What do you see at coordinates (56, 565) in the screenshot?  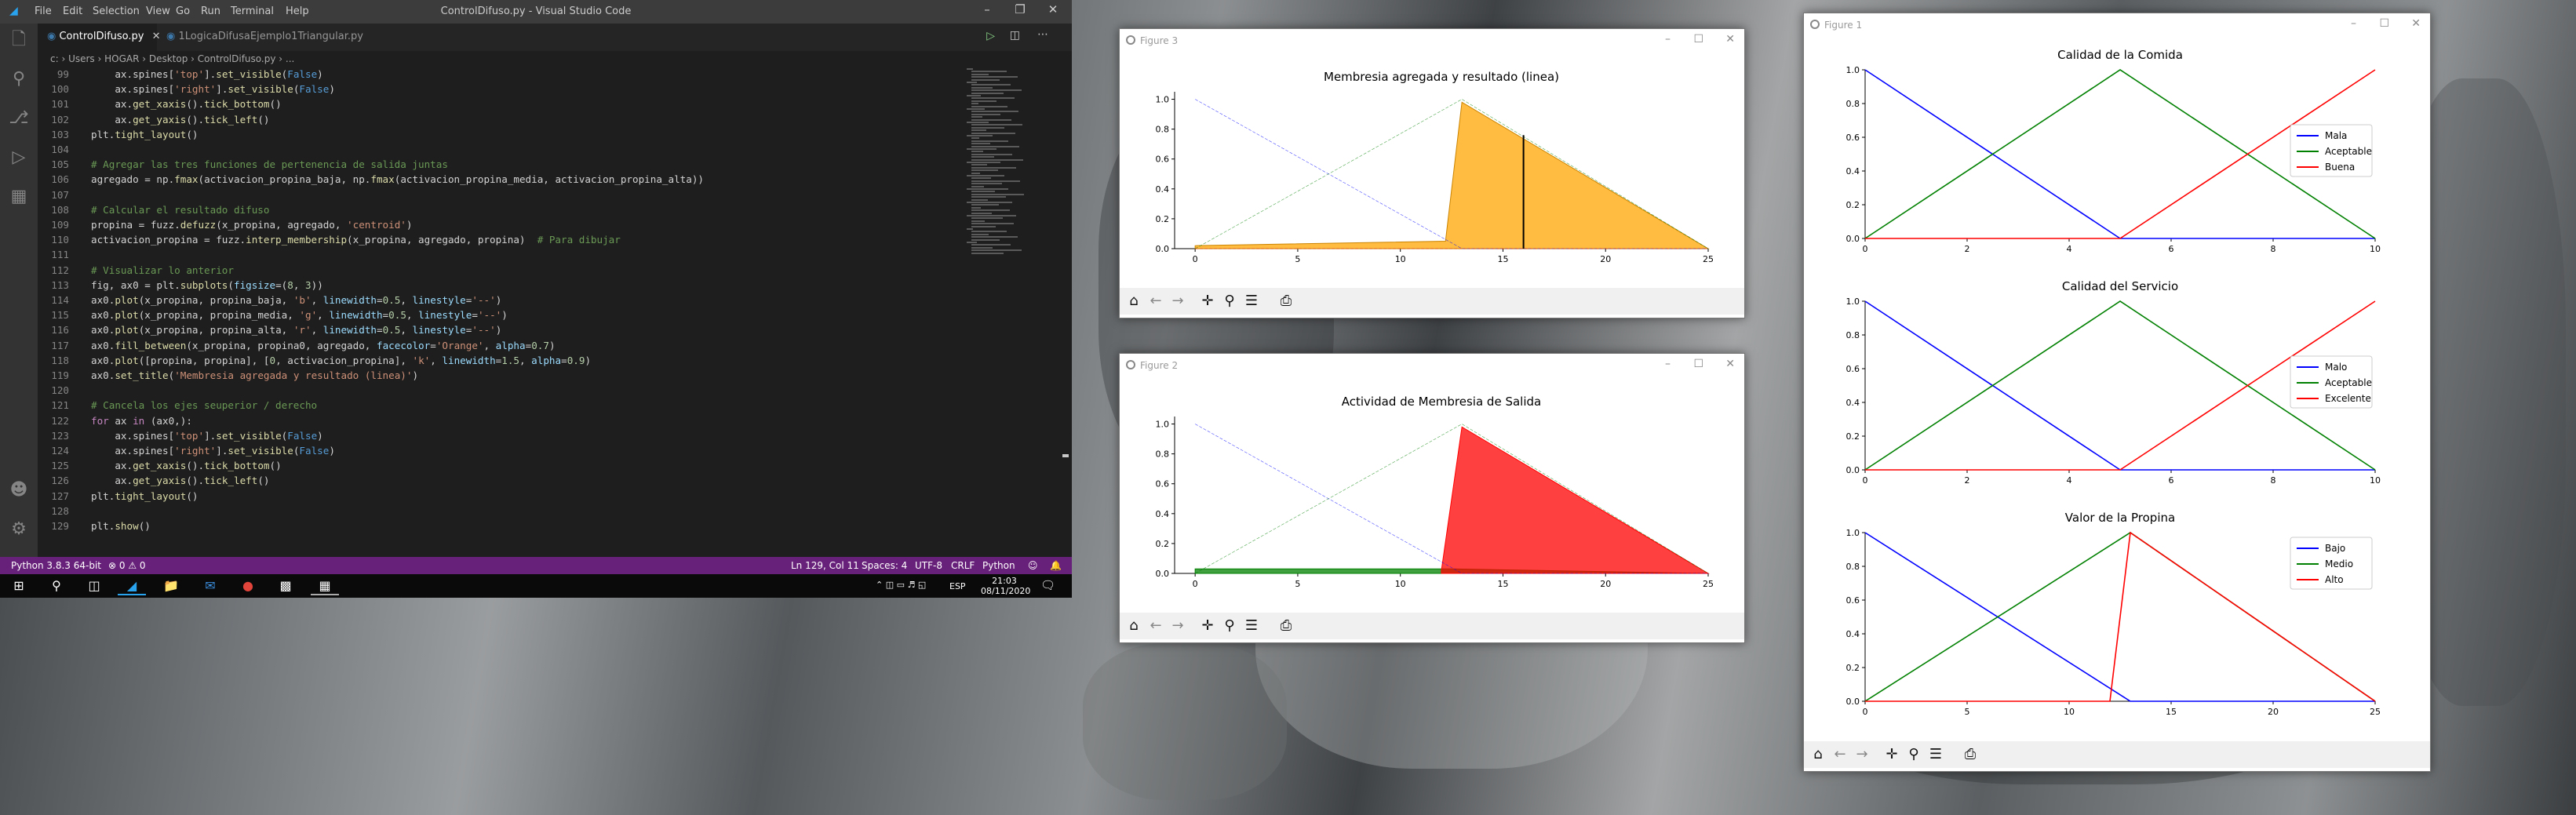 I see `python-interpreter: Python 3.8.3 64-bit` at bounding box center [56, 565].